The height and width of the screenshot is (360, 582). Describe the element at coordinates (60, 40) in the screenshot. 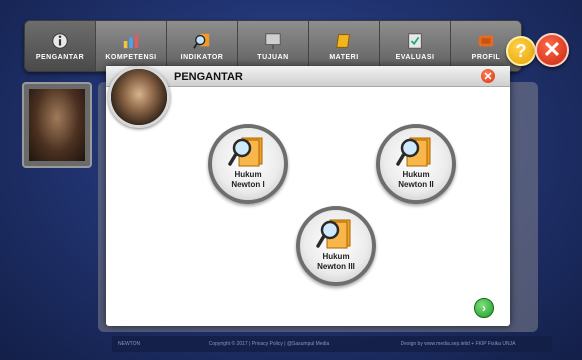

I see `info-icon` at that location.